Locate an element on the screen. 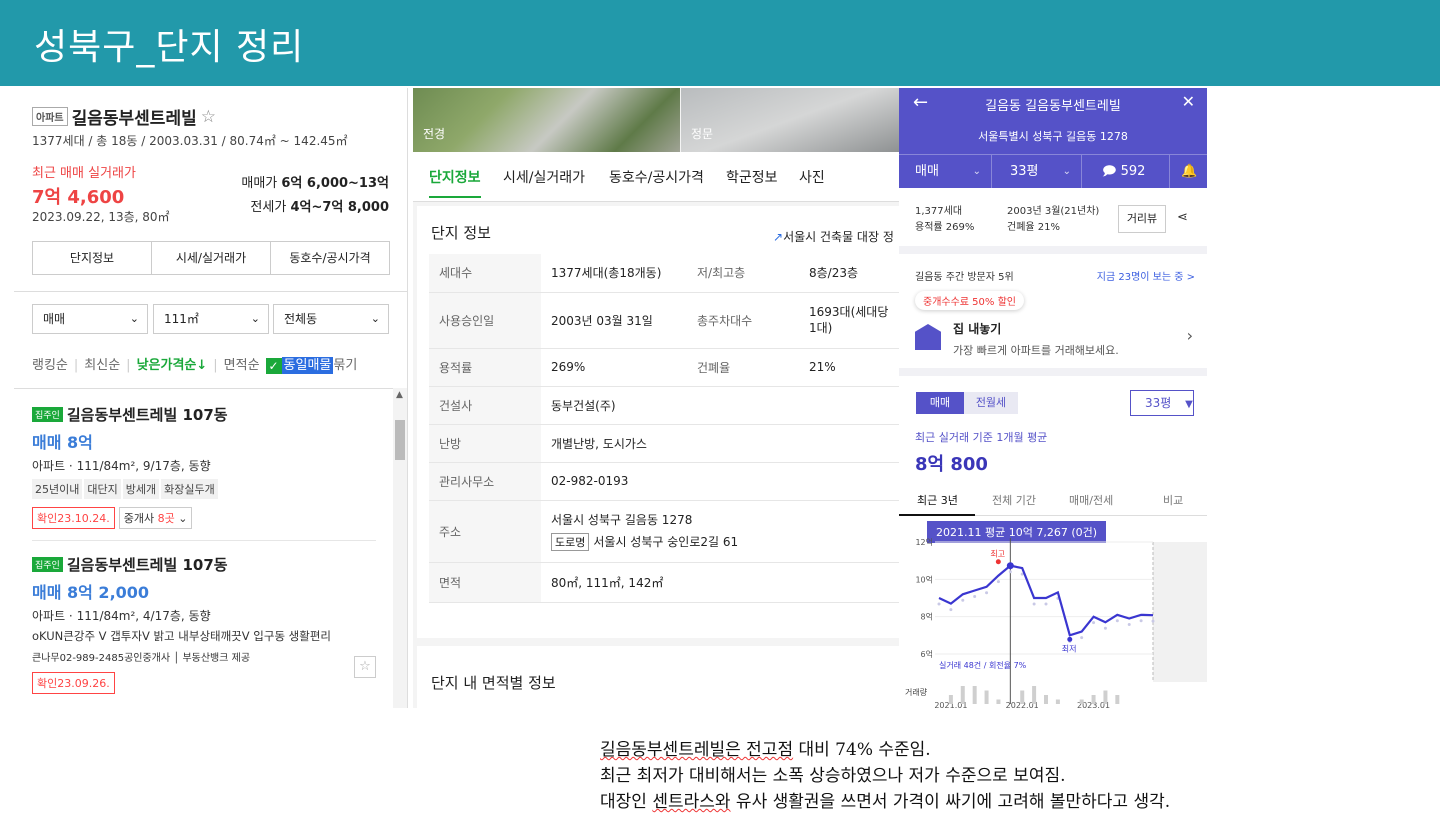 This screenshot has width=1440, height=820. pyeong-value: 33평 is located at coordinates (1158, 403).